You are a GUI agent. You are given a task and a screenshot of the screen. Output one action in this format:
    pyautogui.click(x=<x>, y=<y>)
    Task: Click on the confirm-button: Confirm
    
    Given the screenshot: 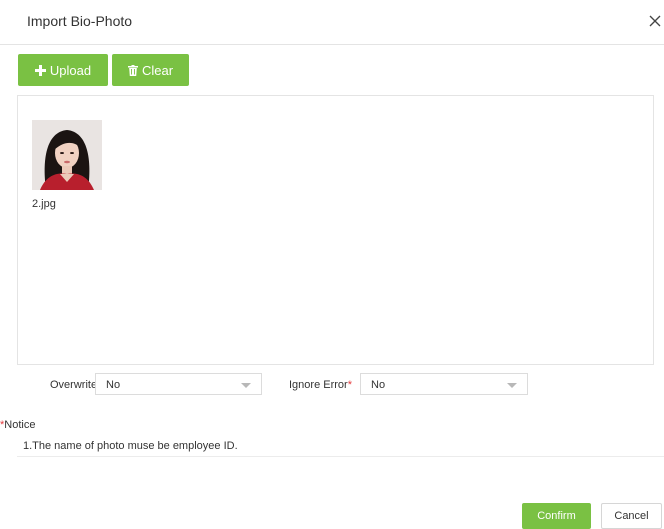 What is the action you would take?
    pyautogui.click(x=556, y=516)
    